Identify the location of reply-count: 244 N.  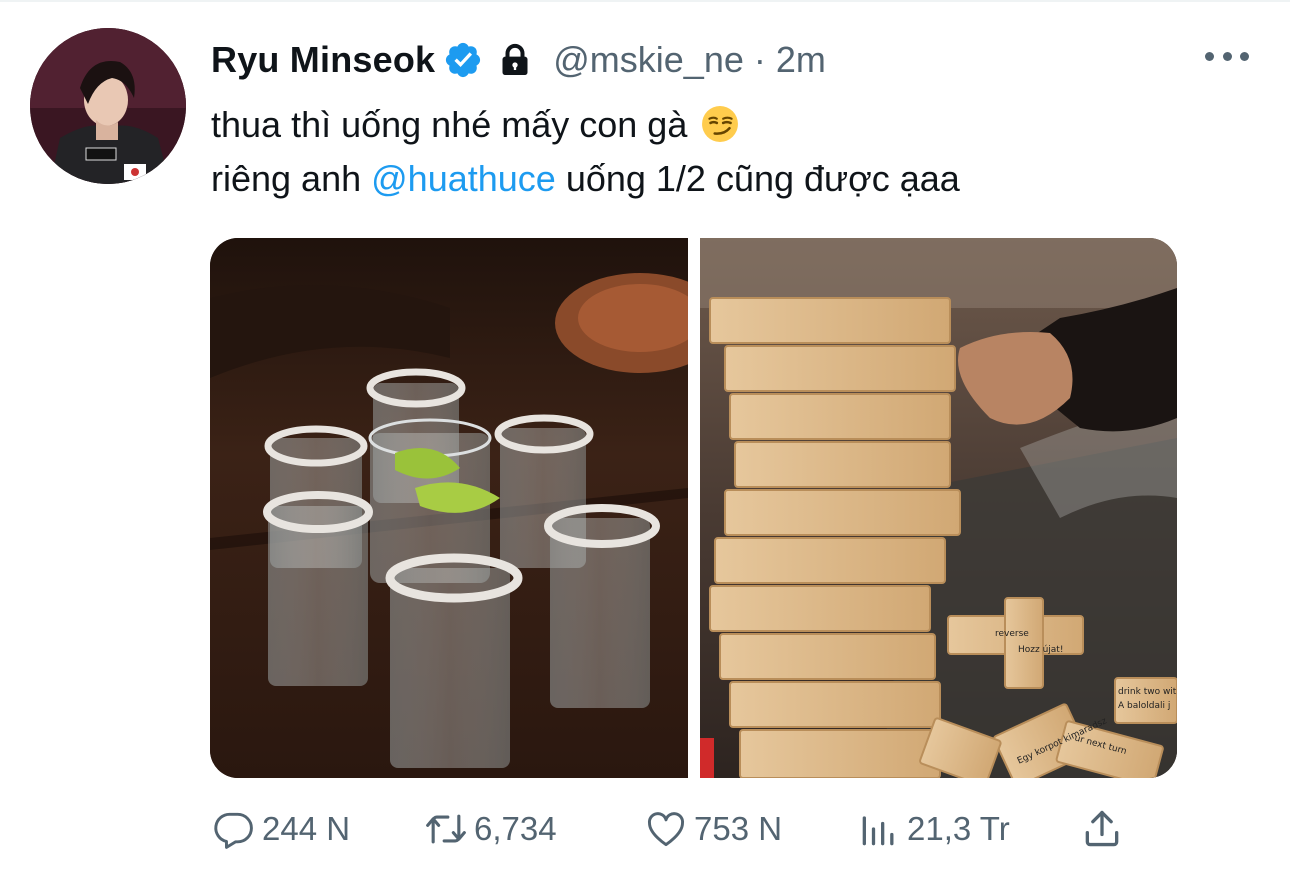
(306, 828).